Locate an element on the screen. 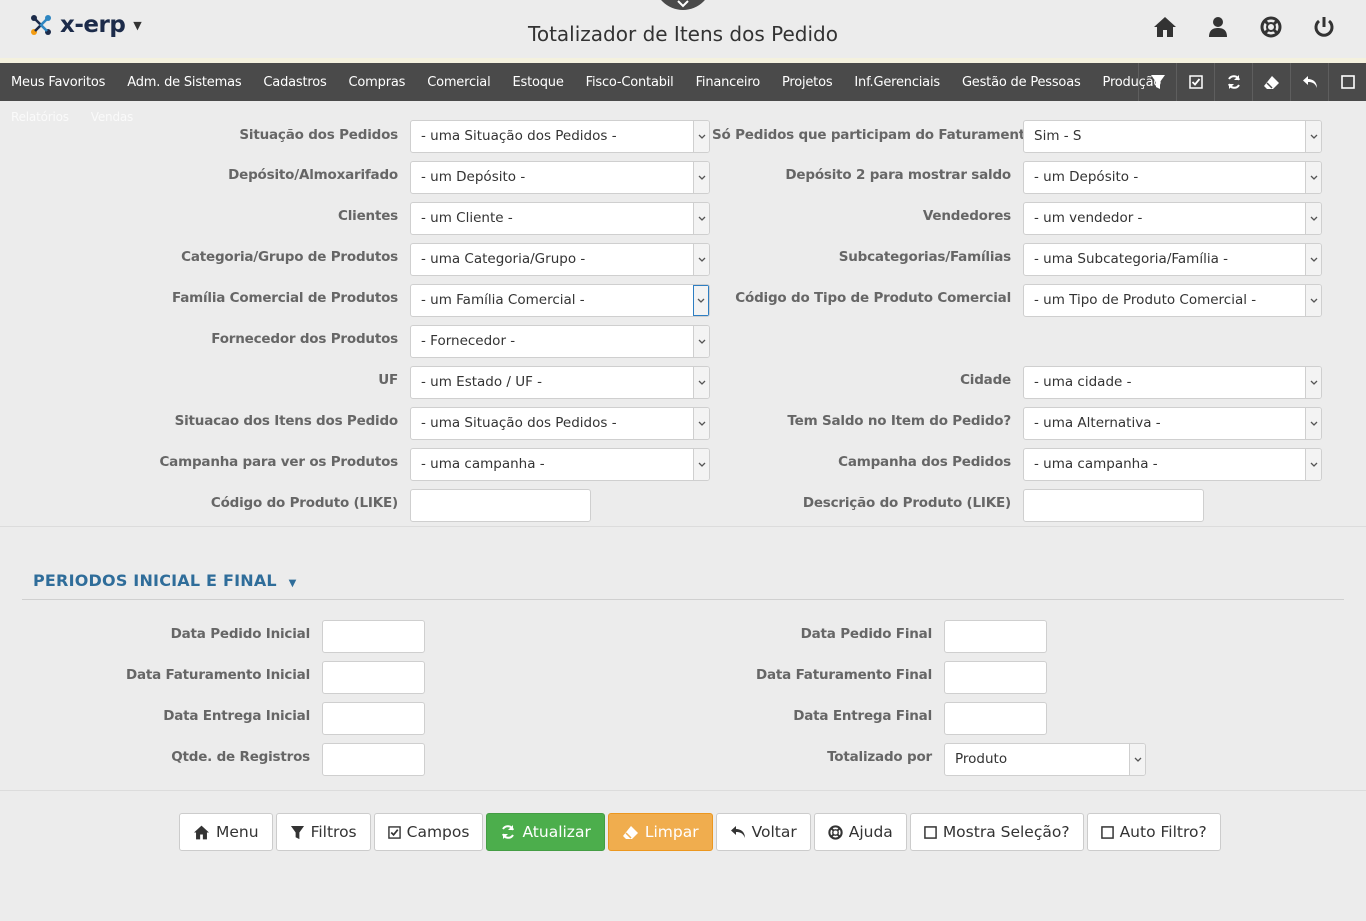 This screenshot has height=921, width=1366. deposito-label: Depósito/Almoxarifado is located at coordinates (313, 175).